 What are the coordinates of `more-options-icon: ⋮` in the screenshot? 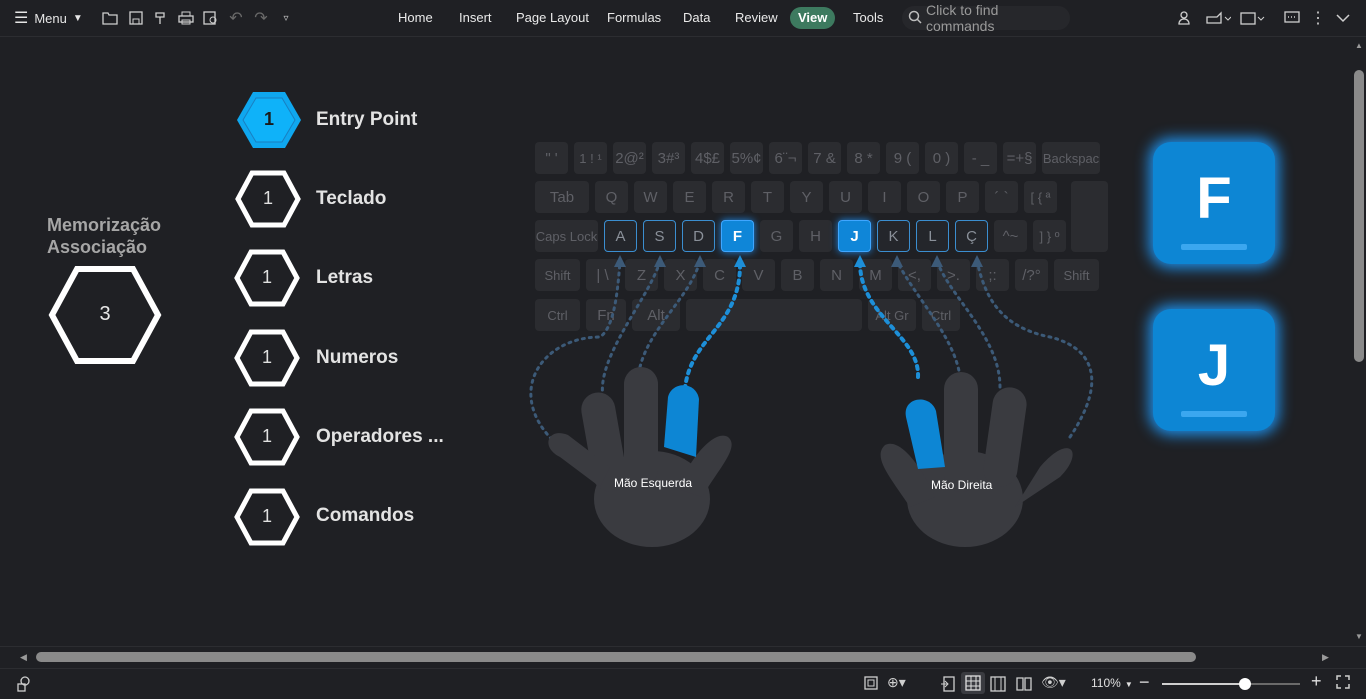 It's located at (1318, 18).